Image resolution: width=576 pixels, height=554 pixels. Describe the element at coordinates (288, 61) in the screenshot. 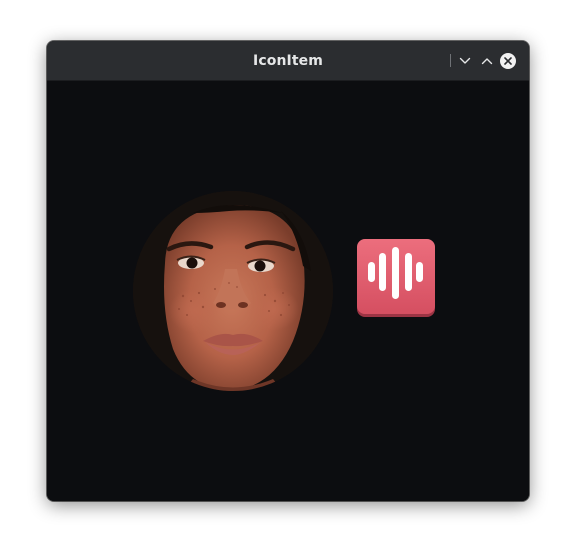

I see `titlebar: IconItem` at that location.